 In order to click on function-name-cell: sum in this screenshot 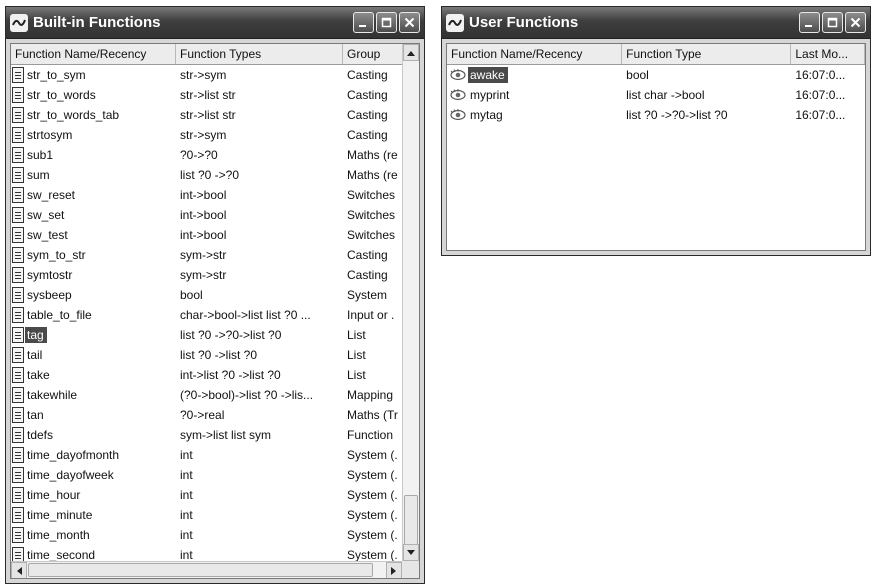, I will do `click(93, 175)`.